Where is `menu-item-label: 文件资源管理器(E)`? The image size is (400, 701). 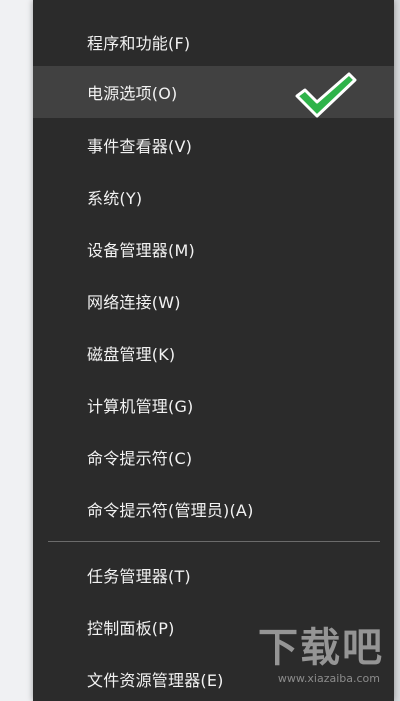
menu-item-label: 文件资源管理器(E) is located at coordinates (155, 680).